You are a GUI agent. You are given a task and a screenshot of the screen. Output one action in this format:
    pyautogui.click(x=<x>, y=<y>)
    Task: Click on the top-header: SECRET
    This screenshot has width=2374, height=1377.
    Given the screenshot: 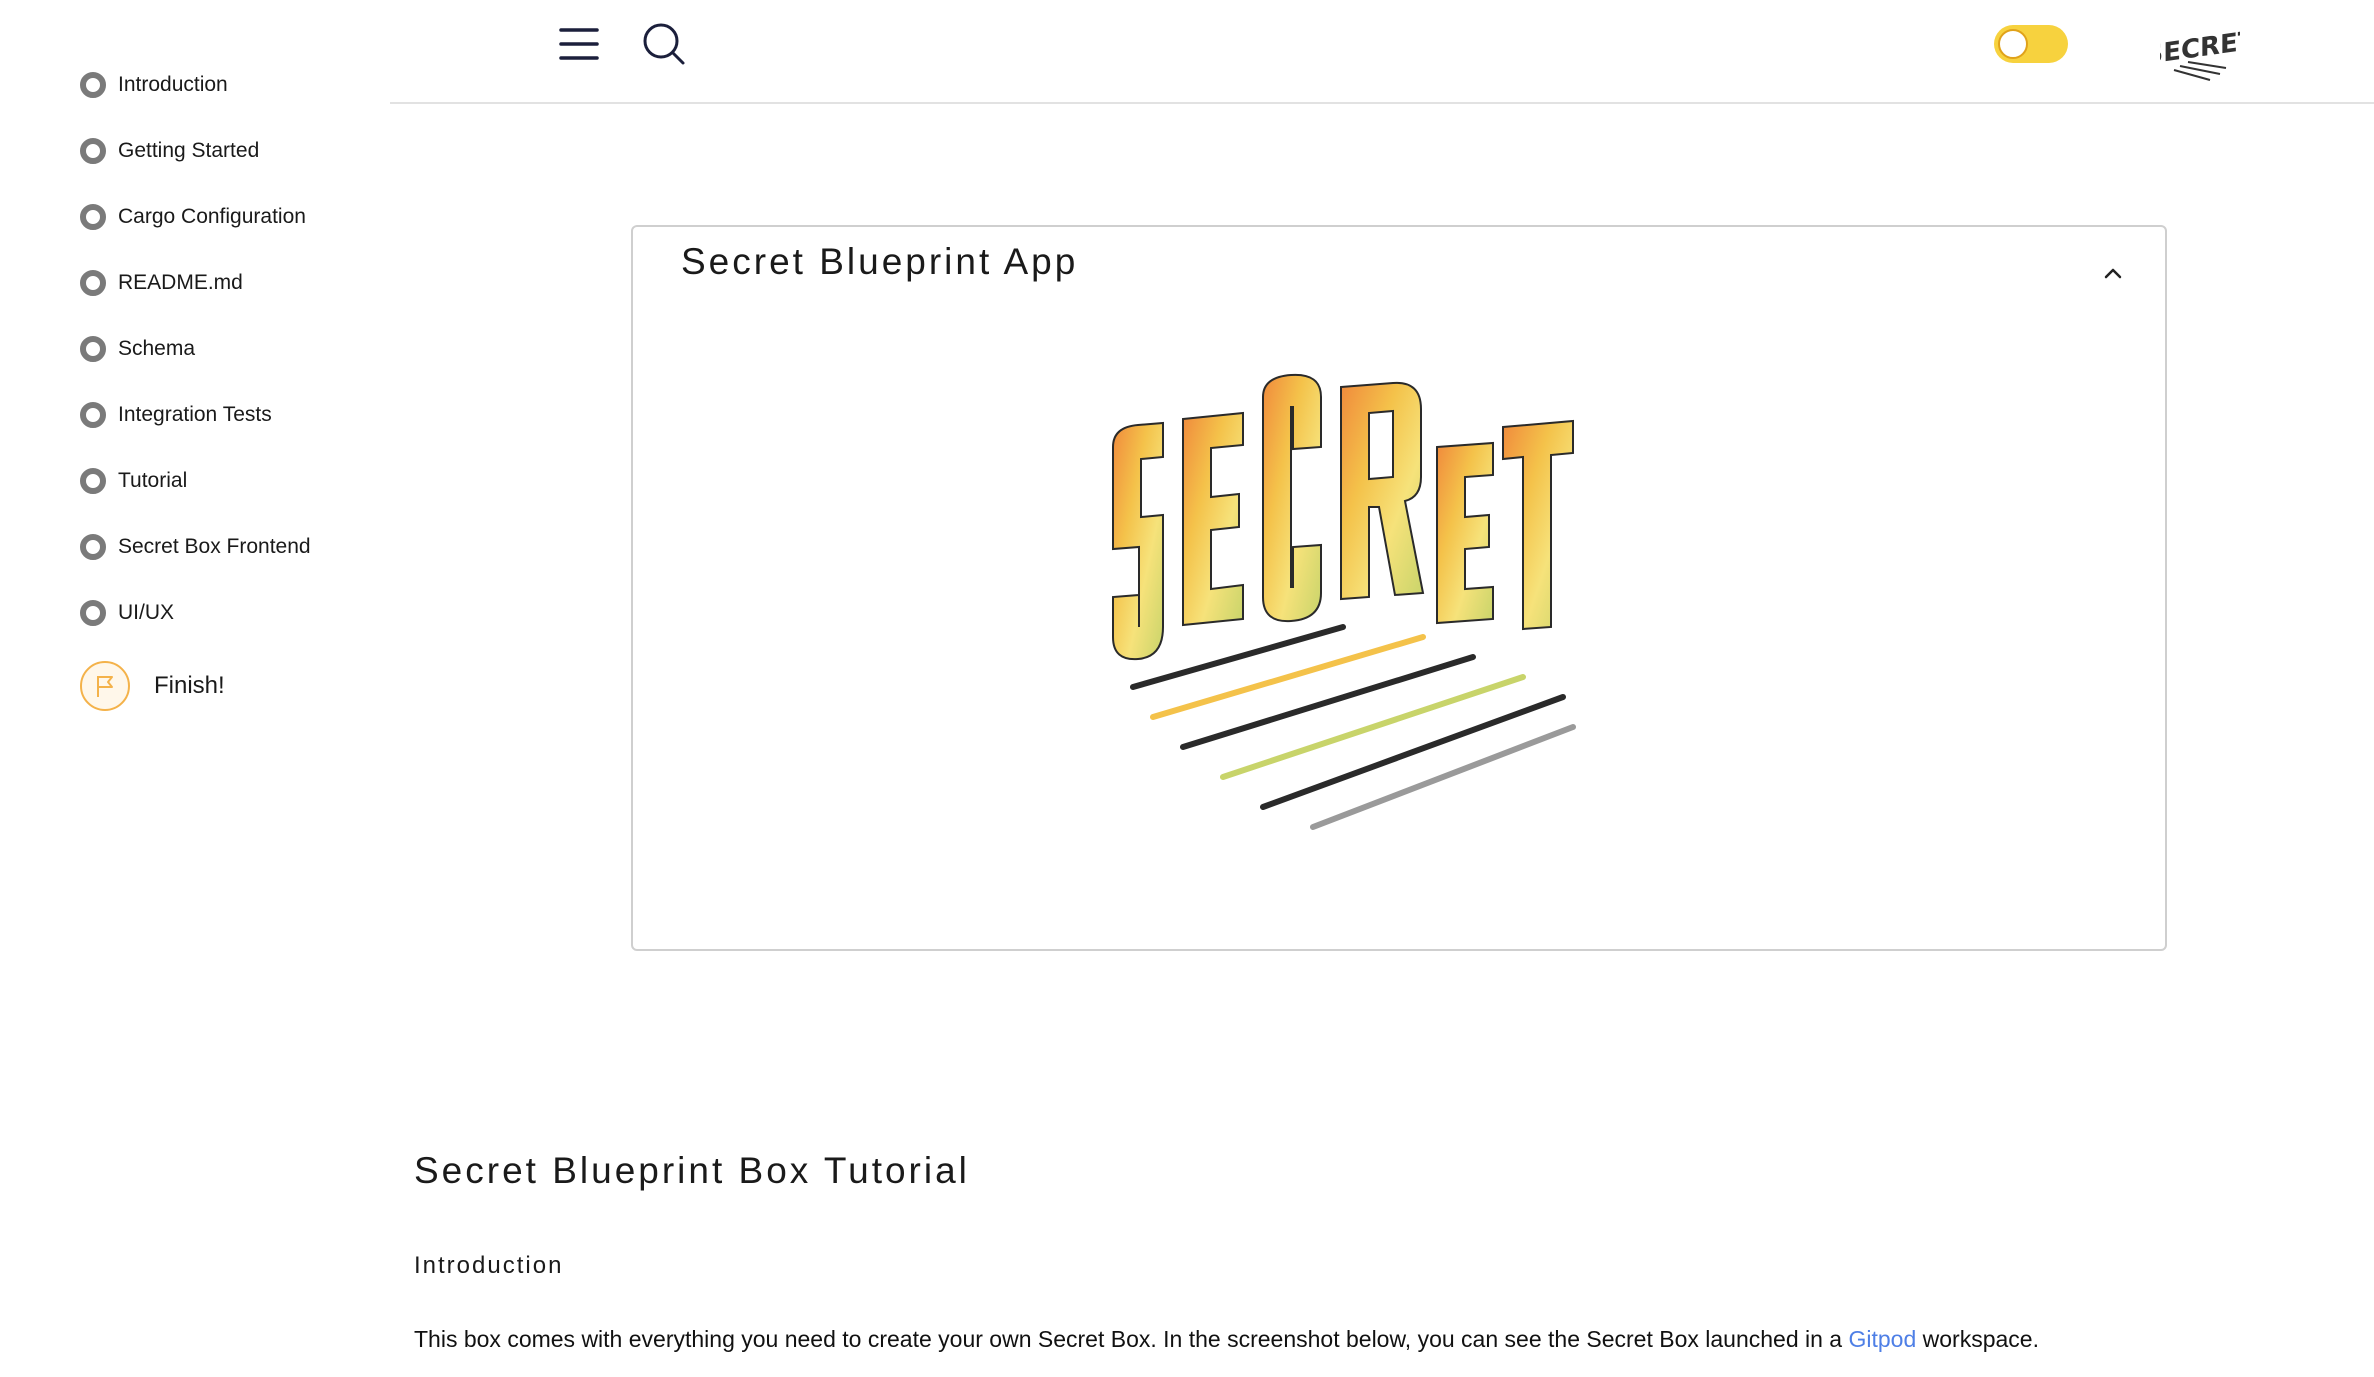 What is the action you would take?
    pyautogui.click(x=1382, y=52)
    